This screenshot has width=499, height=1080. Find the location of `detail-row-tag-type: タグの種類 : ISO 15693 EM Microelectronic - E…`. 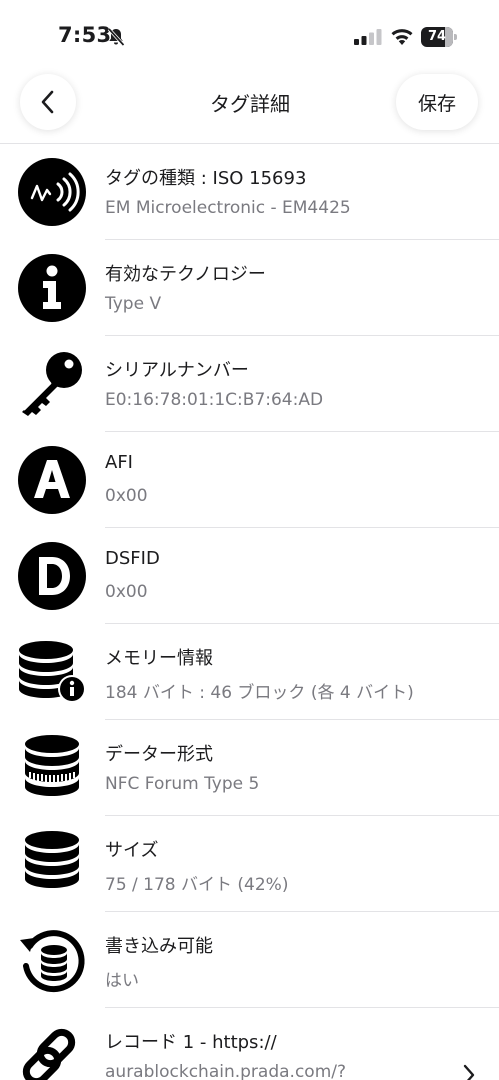

detail-row-tag-type: タグの種類 : ISO 15693 EM Microelectronic - E… is located at coordinates (249, 192).